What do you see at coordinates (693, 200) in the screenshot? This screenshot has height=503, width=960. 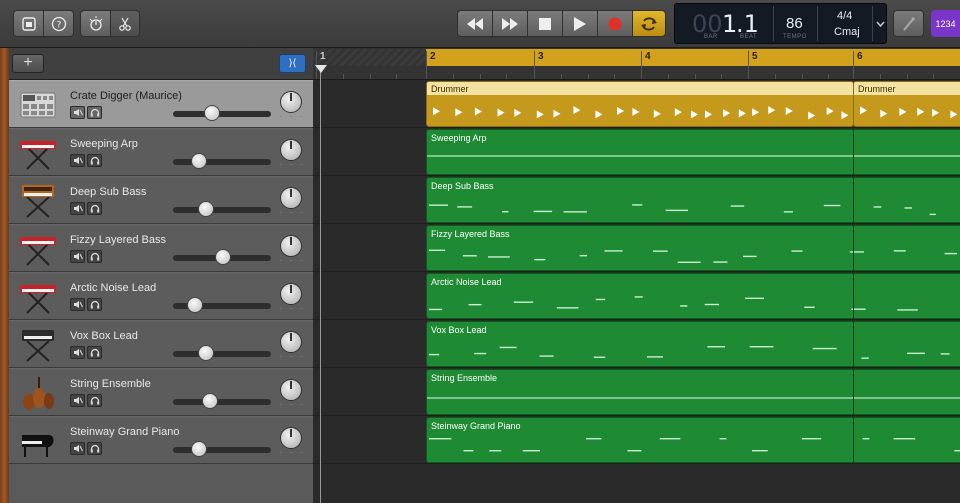 I see `midi-region: Deep Sub Bass` at bounding box center [693, 200].